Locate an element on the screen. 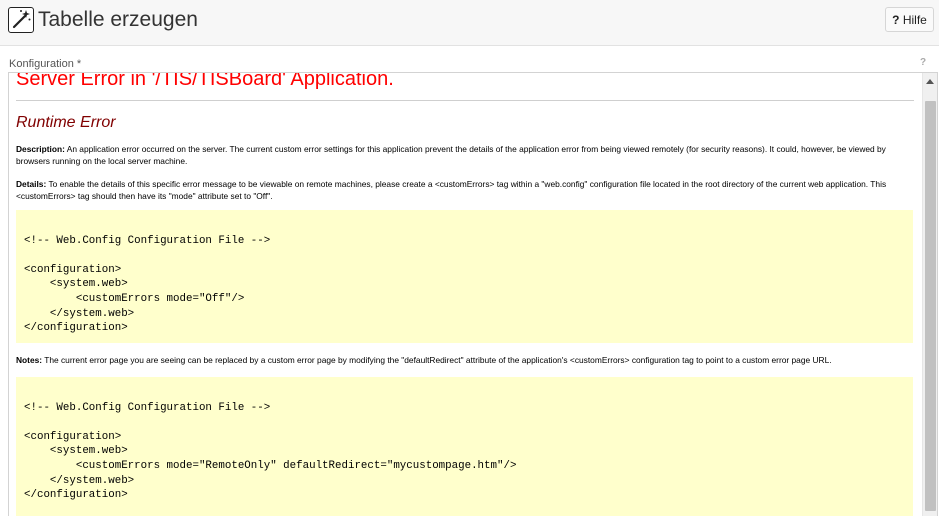 The height and width of the screenshot is (516, 939). notes-label: Notes: is located at coordinates (29, 360).